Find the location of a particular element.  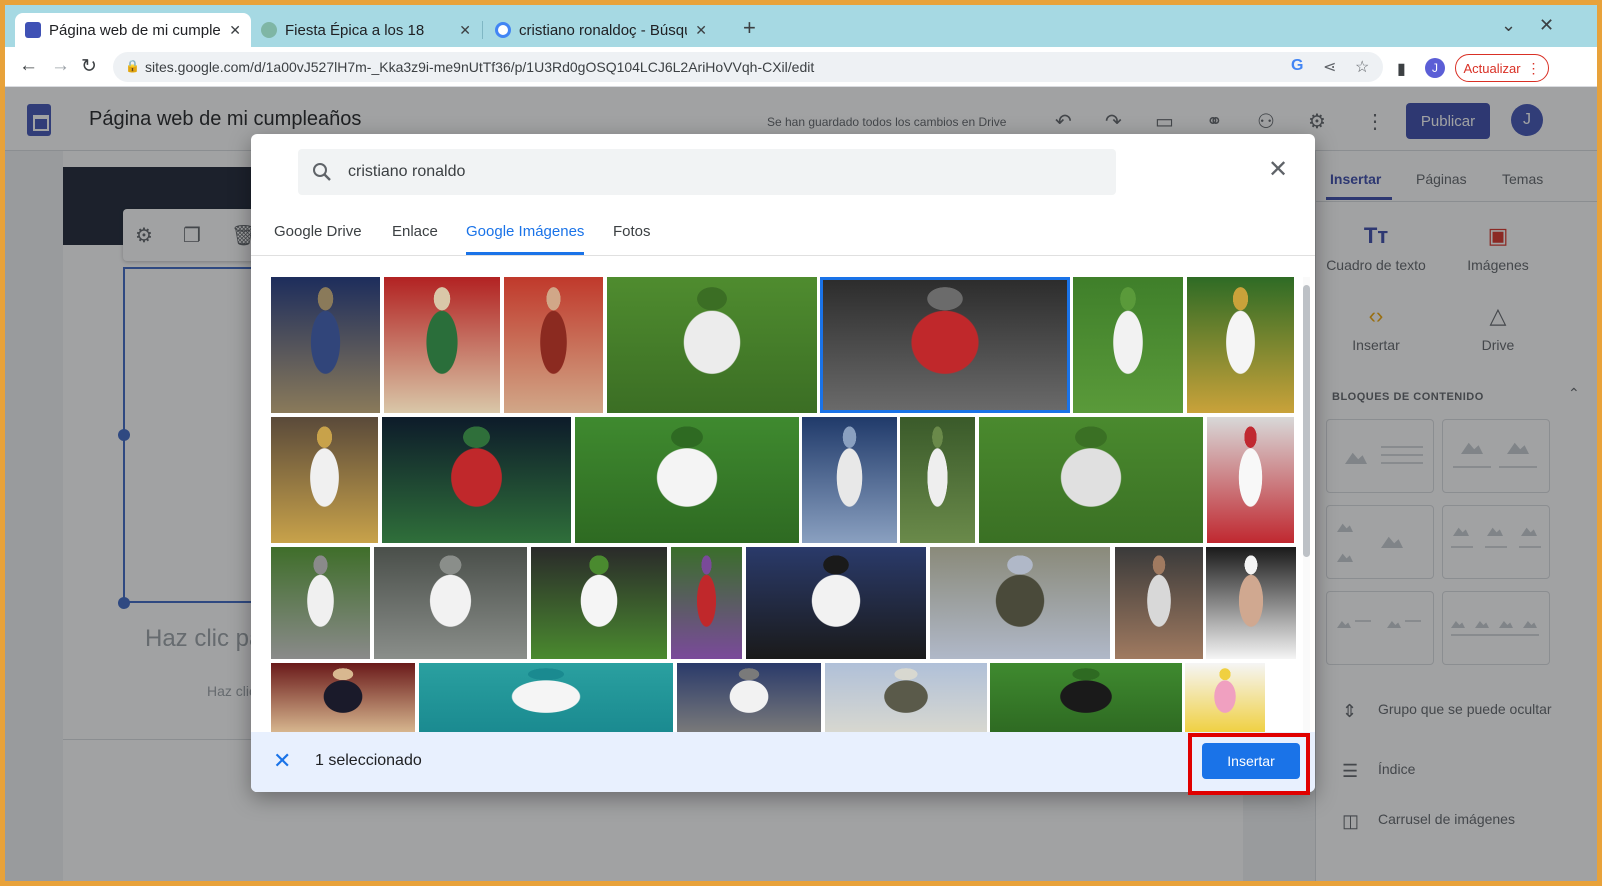

image-result-two-players-hug is located at coordinates (320, 603).